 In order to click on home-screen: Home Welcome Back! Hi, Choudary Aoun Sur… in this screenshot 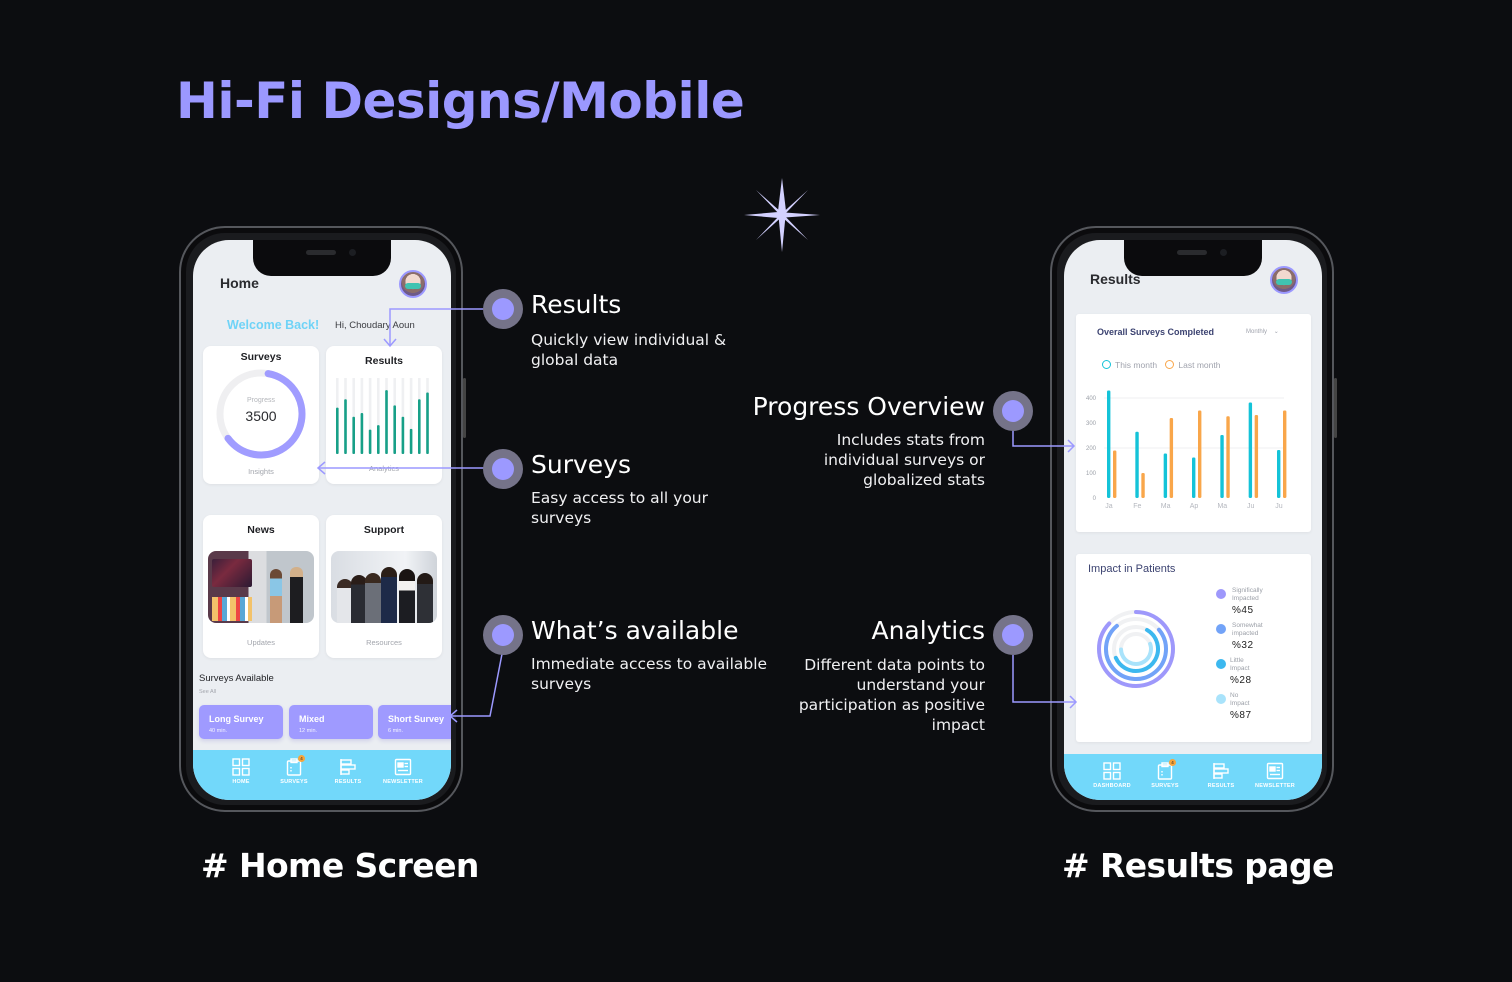, I will do `click(322, 520)`.